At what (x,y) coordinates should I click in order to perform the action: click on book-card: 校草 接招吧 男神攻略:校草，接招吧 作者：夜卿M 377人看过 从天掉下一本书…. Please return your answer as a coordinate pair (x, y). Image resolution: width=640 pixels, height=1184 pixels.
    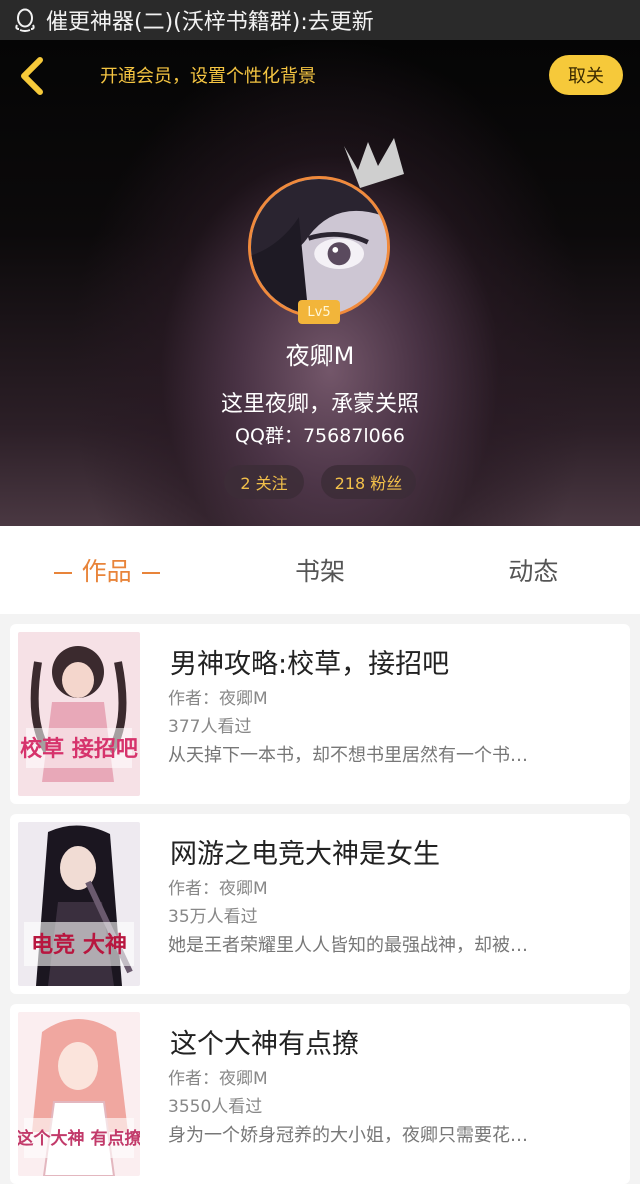
    Looking at the image, I should click on (320, 714).